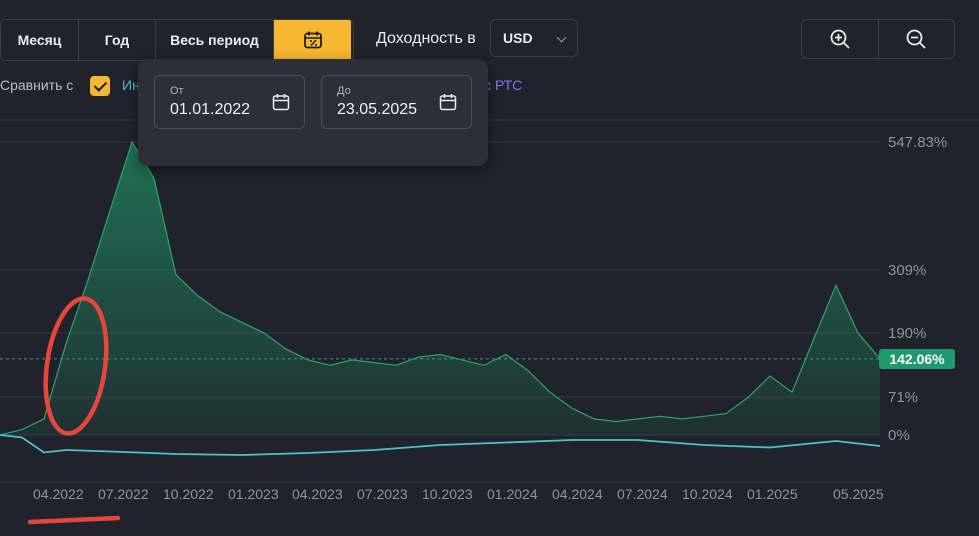 This screenshot has height=536, width=979. What do you see at coordinates (317, 494) in the screenshot?
I see `x-tick-label: 04.2023` at bounding box center [317, 494].